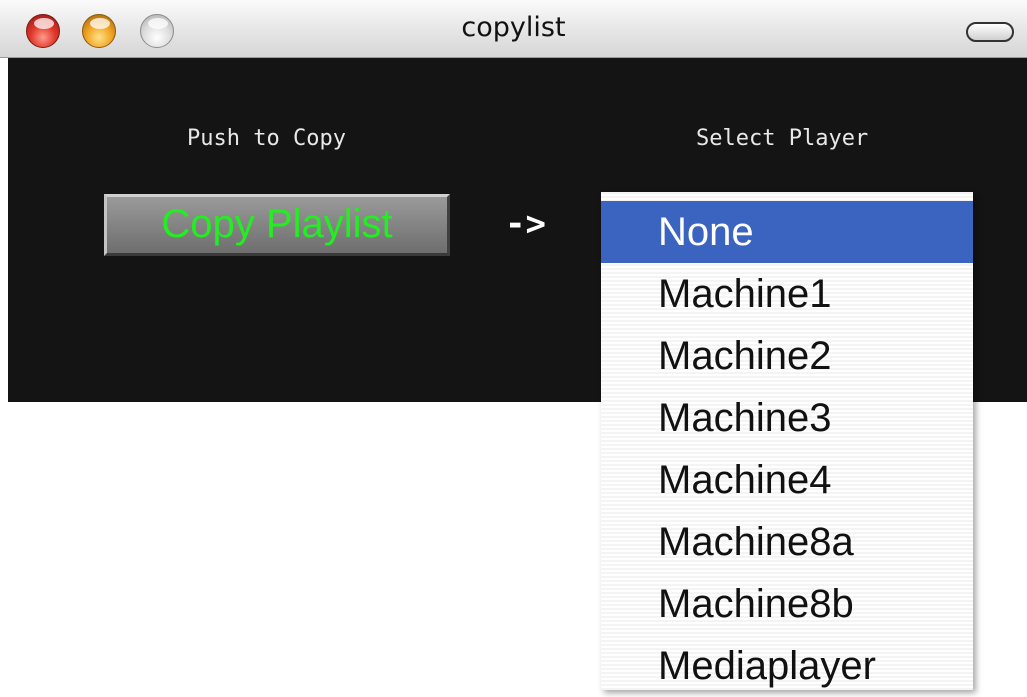 The image size is (1027, 697). Describe the element at coordinates (787, 294) in the screenshot. I see `menu-item-player: Machine1` at that location.